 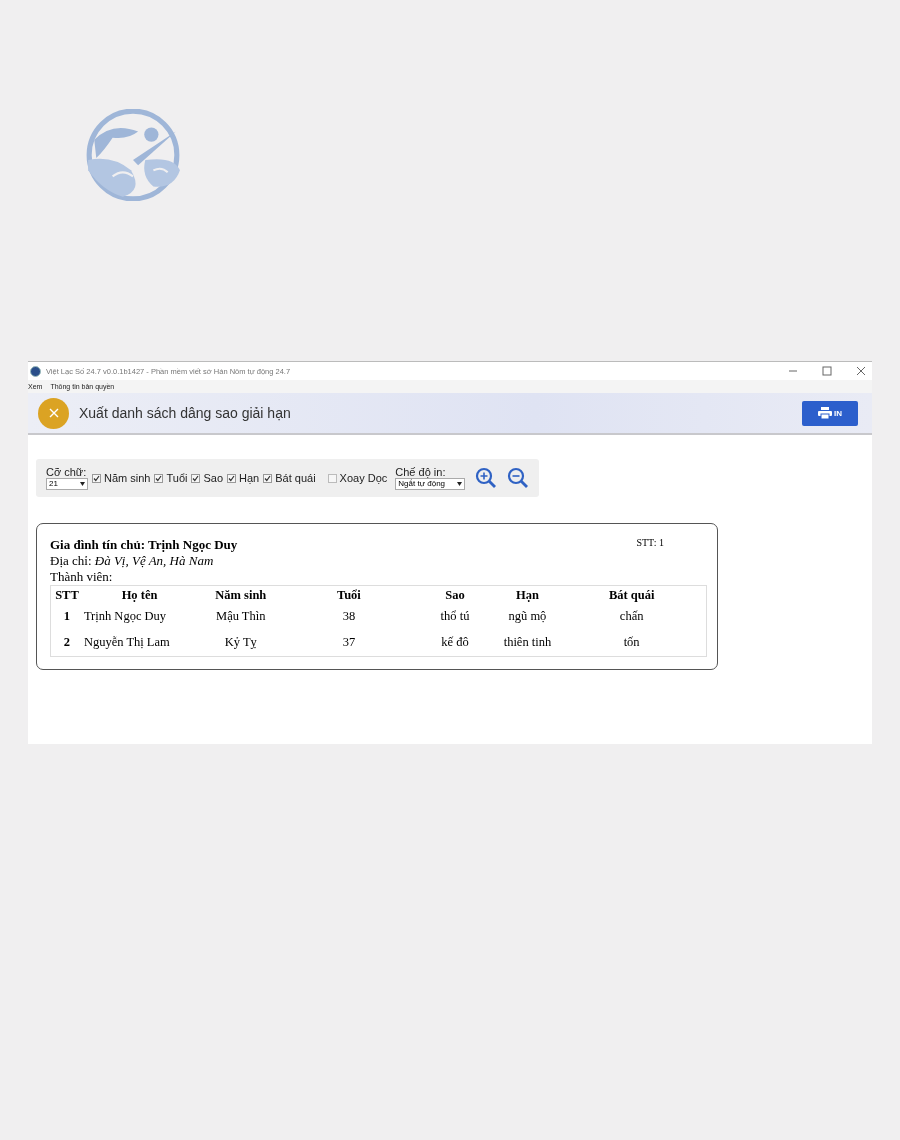 I want to click on table-cell-text: thổ tú, so click(x=455, y=616).